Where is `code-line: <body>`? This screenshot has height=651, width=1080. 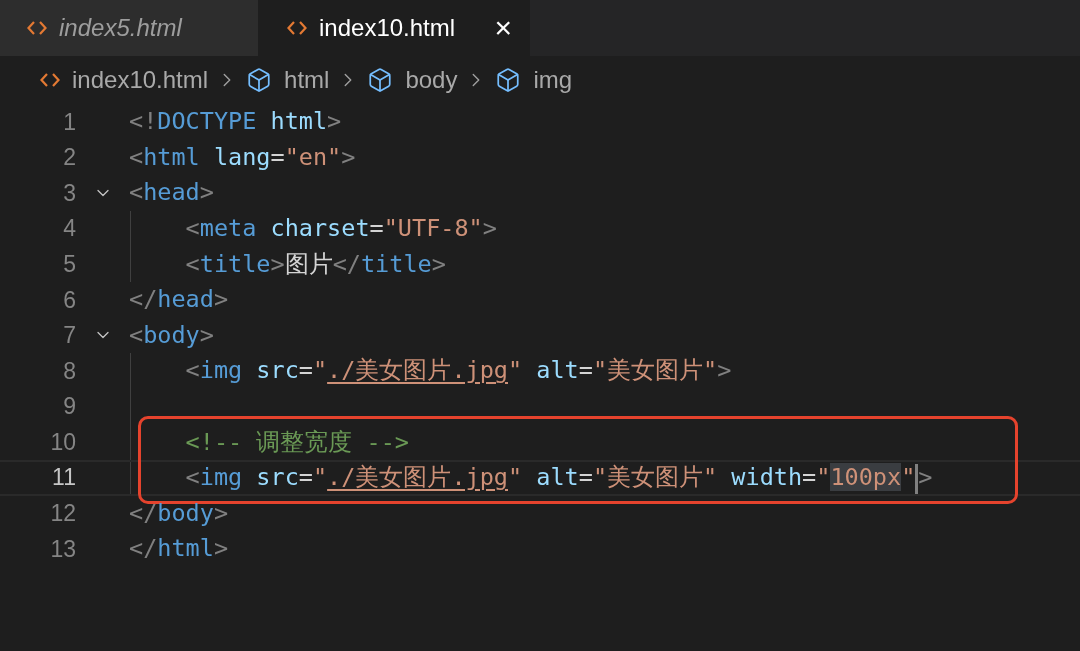 code-line: <body> is located at coordinates (171, 335).